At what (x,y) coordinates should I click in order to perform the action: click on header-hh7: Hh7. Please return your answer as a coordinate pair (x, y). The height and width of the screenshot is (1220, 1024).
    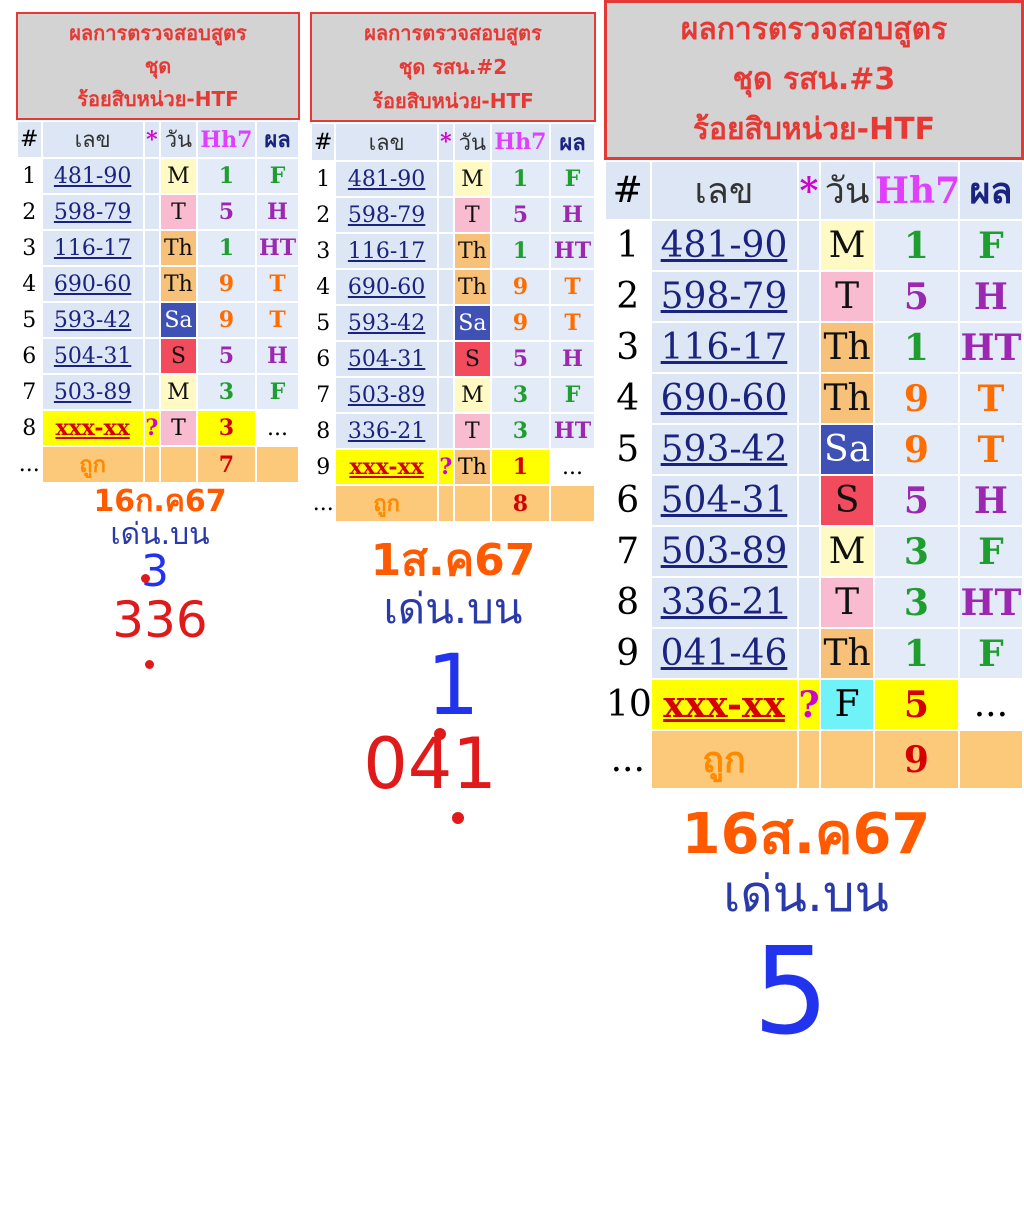
    Looking at the image, I should click on (520, 142).